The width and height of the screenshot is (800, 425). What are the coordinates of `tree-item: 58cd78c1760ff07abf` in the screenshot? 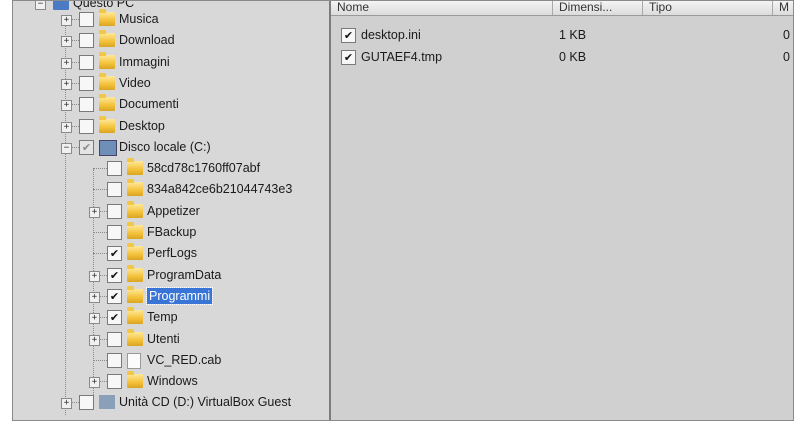 It's located at (171, 168).